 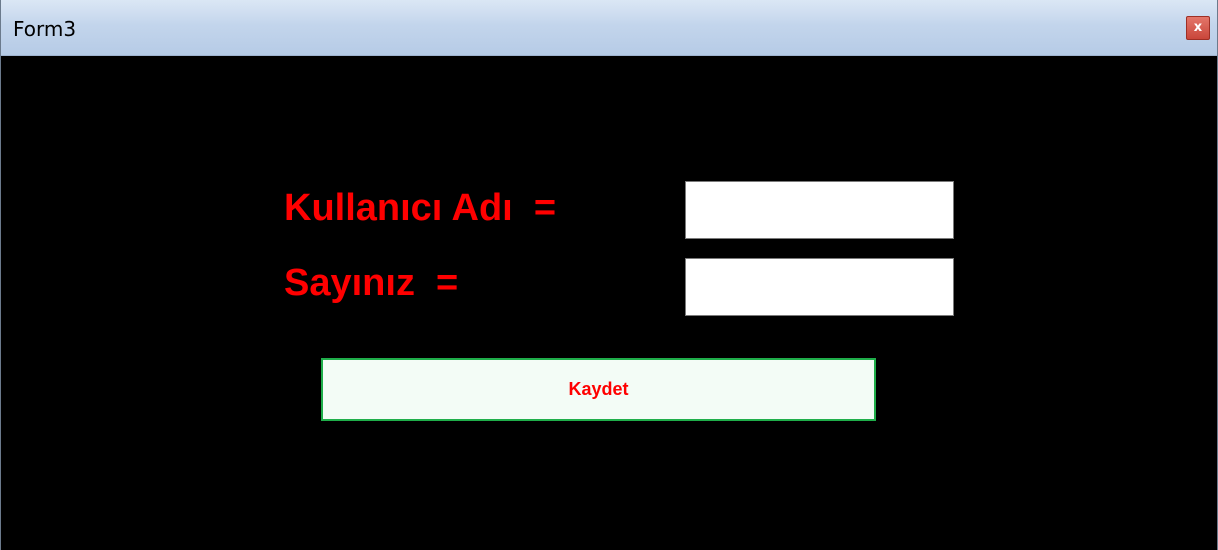 I want to click on username-input, so click(x=819, y=210).